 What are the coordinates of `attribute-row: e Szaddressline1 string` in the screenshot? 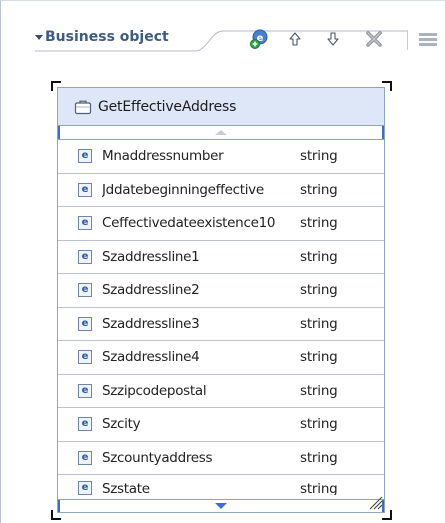 It's located at (221, 257).